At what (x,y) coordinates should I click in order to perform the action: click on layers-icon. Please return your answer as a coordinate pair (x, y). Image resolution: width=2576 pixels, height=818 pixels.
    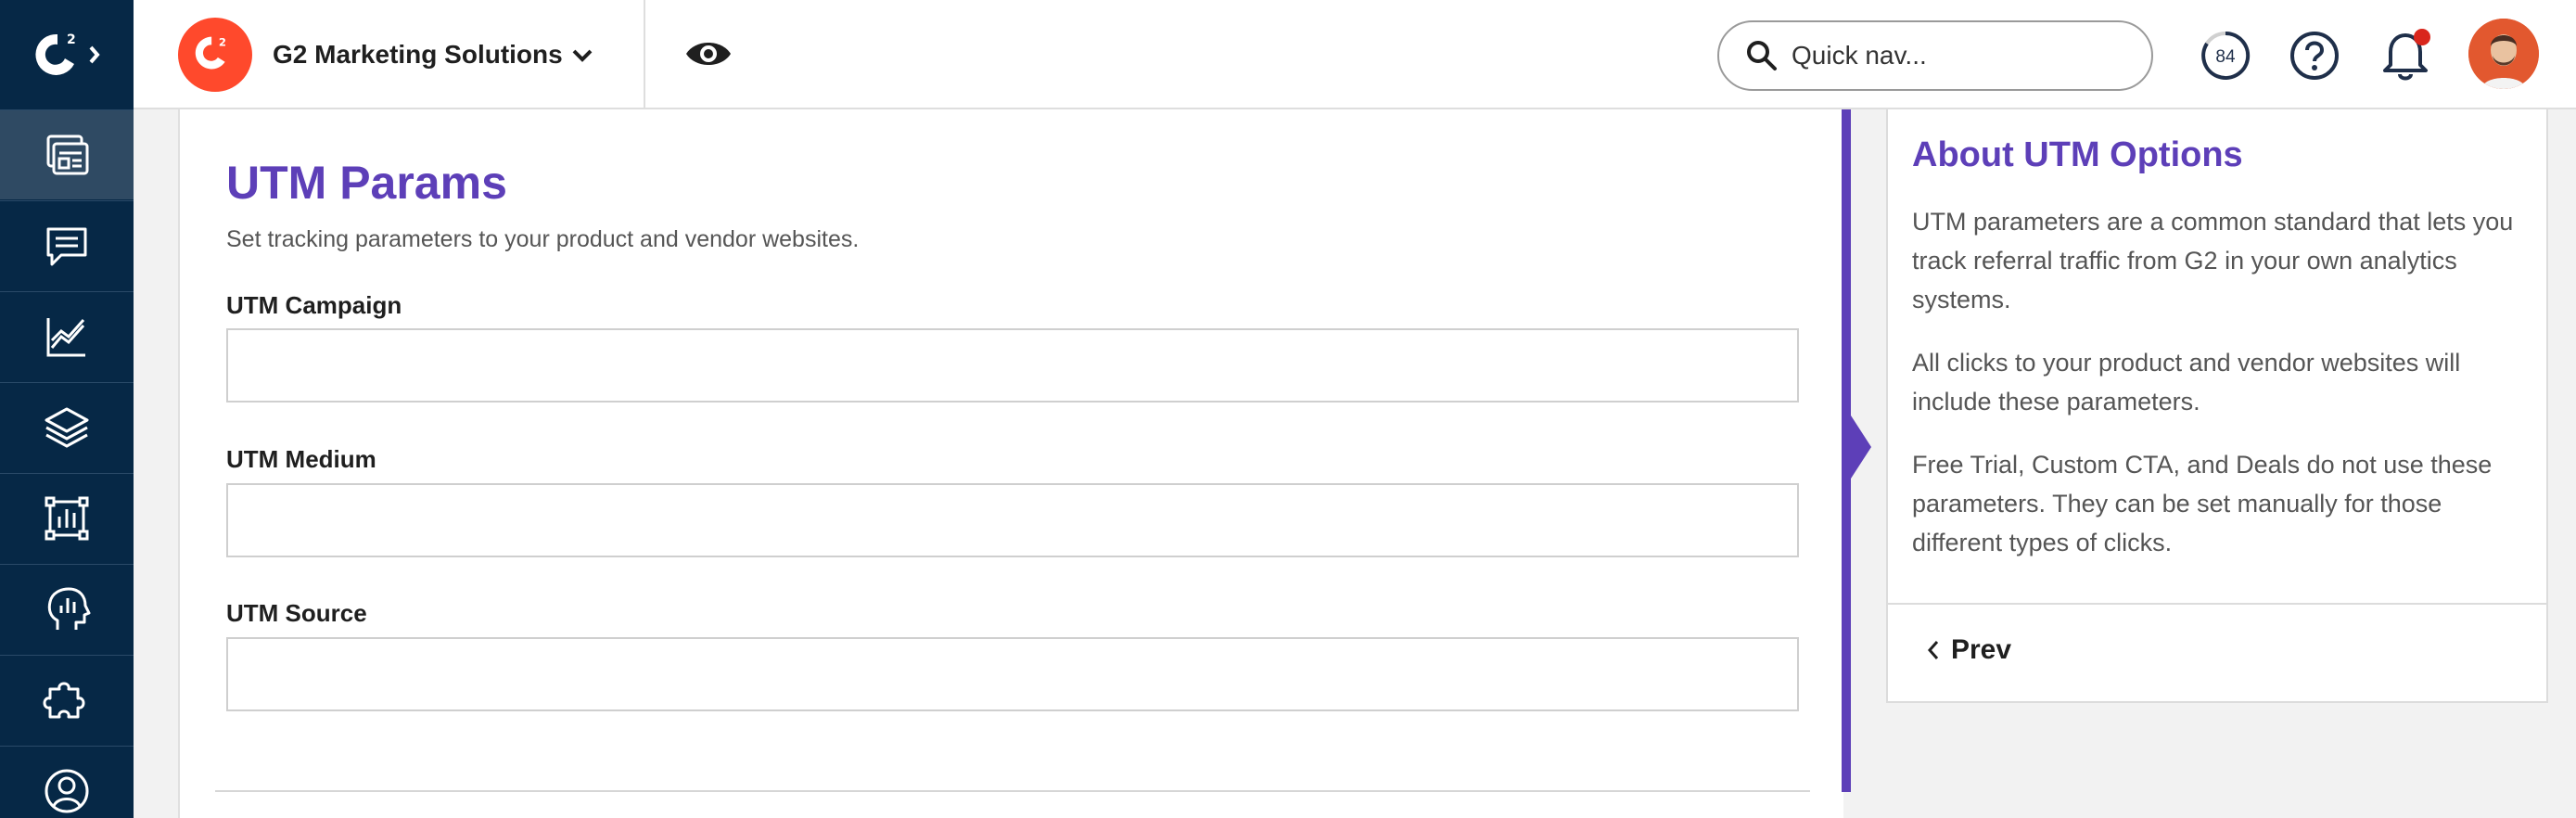
    Looking at the image, I should click on (67, 427).